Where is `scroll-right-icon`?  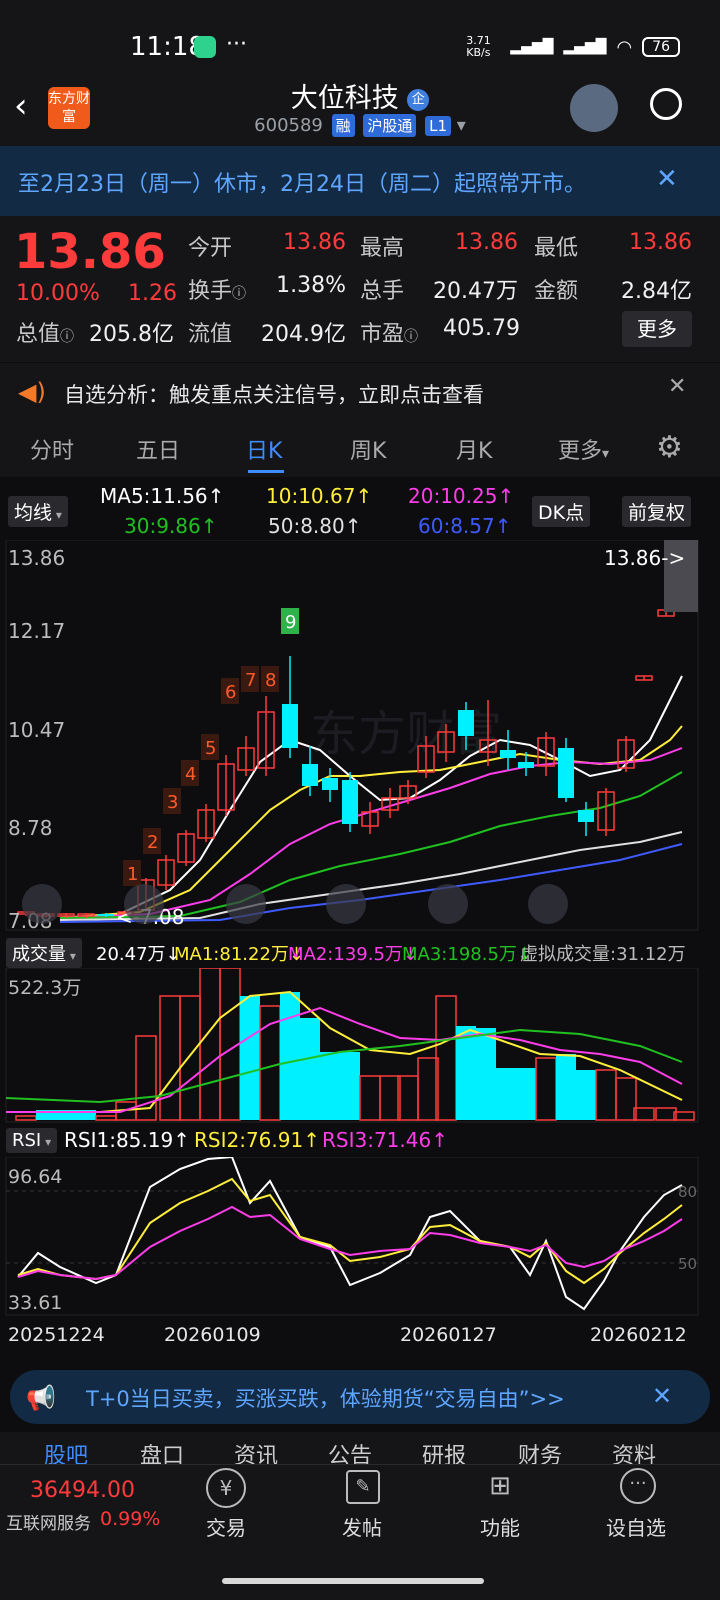 scroll-right-icon is located at coordinates (448, 904).